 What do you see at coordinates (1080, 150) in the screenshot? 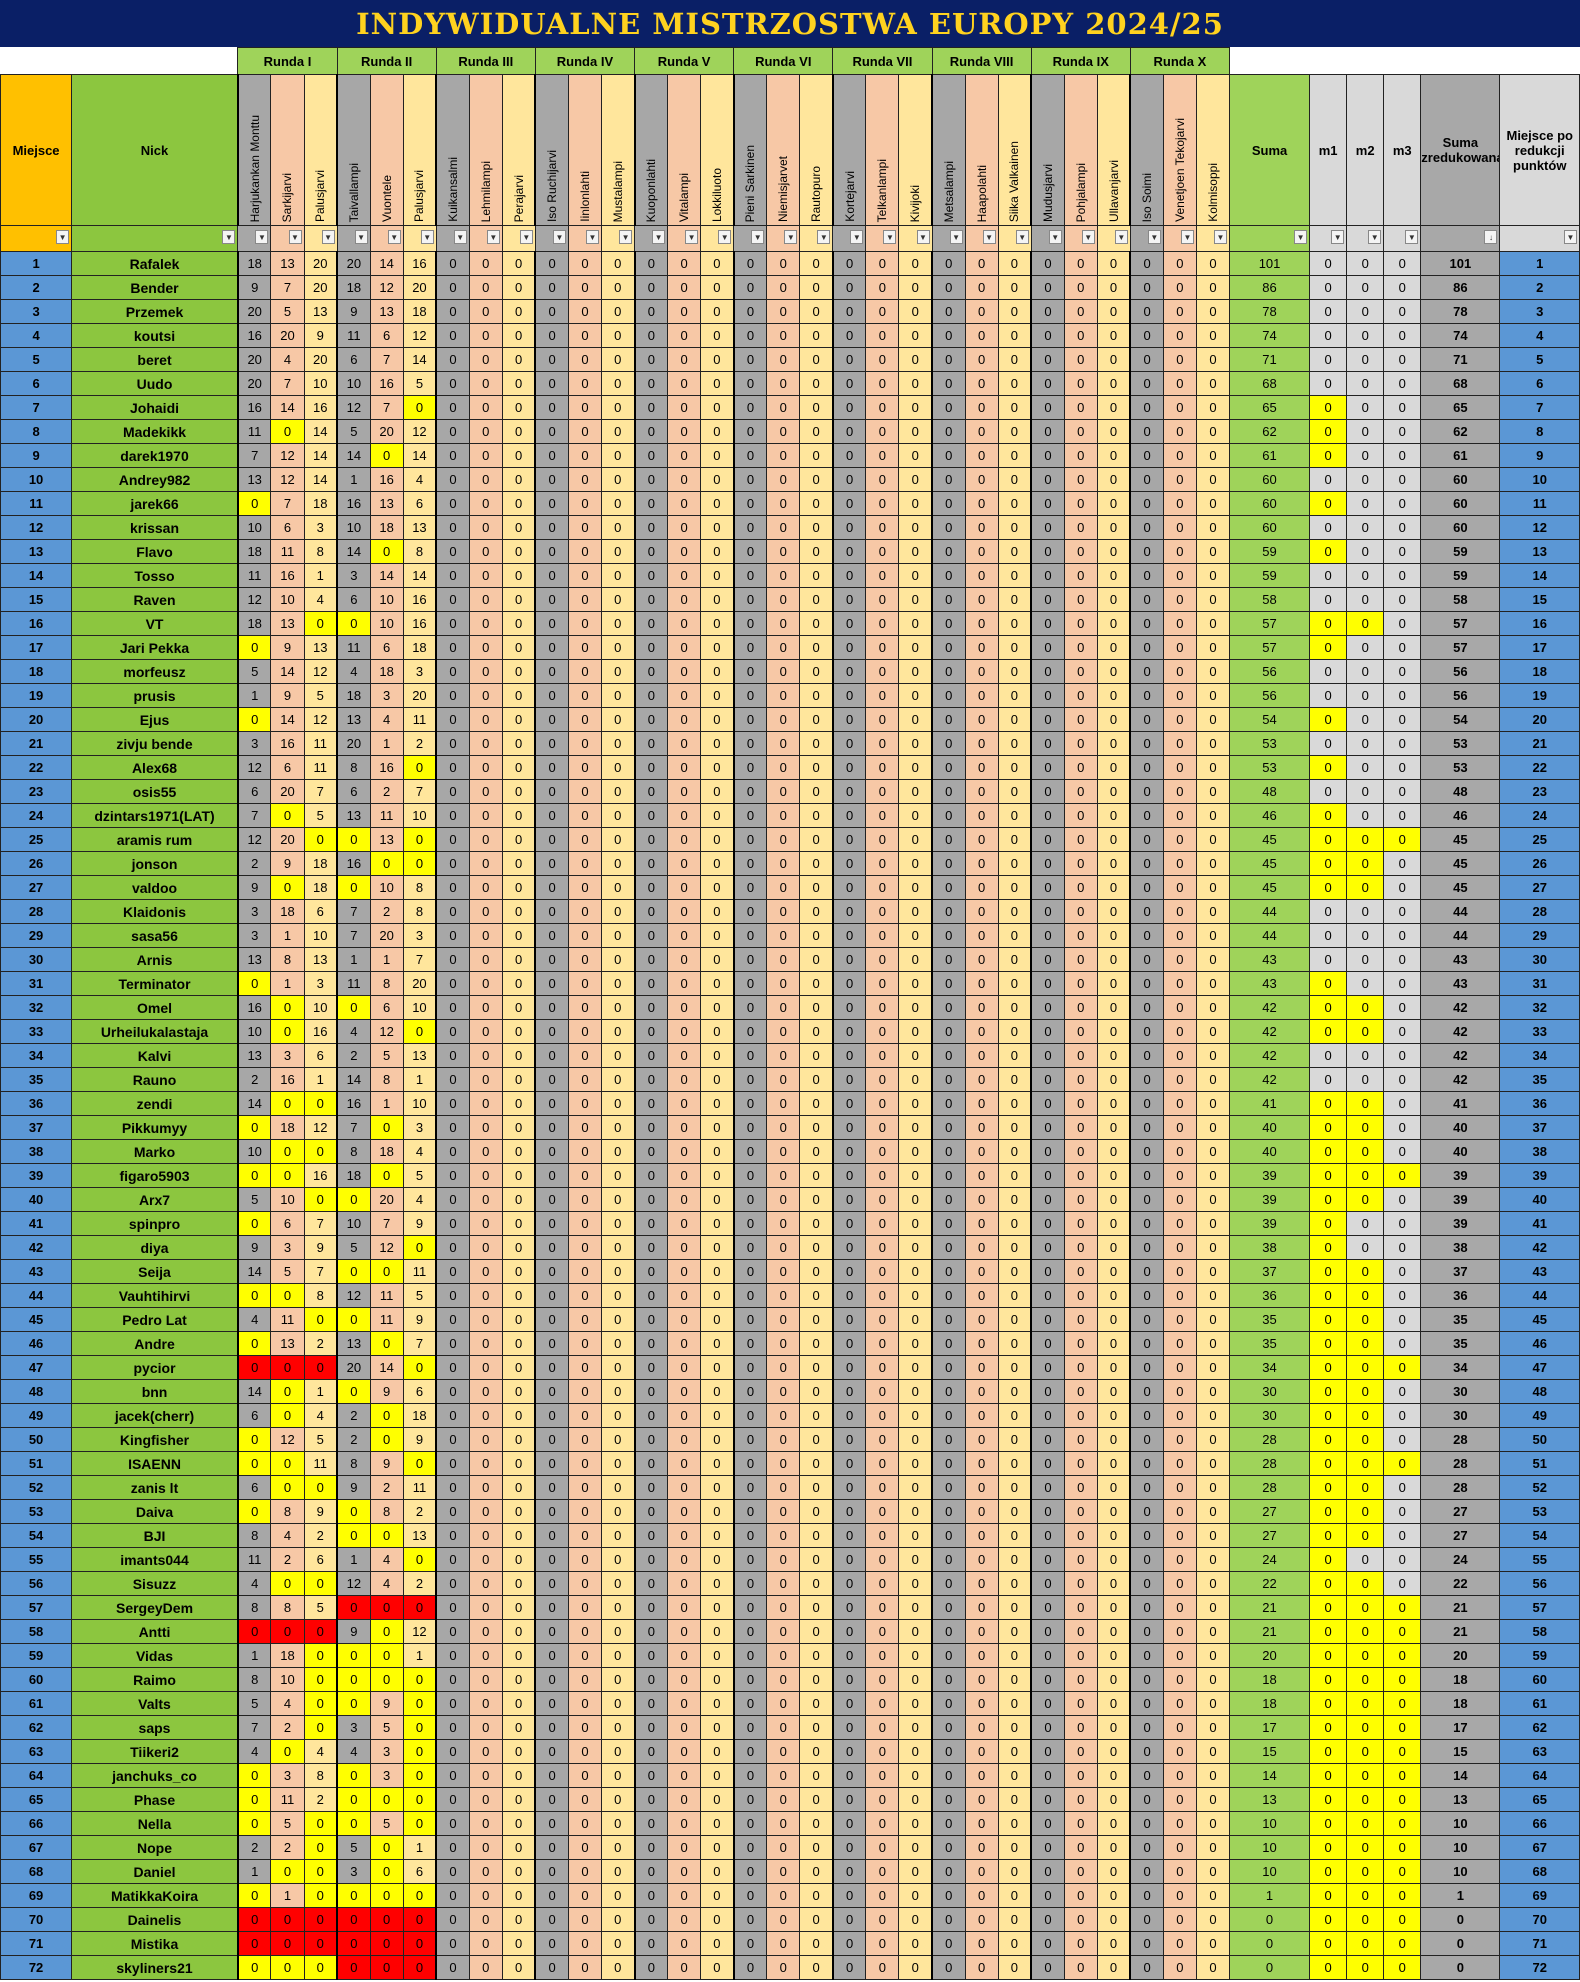
I see `lake-header: Pohjalampi` at bounding box center [1080, 150].